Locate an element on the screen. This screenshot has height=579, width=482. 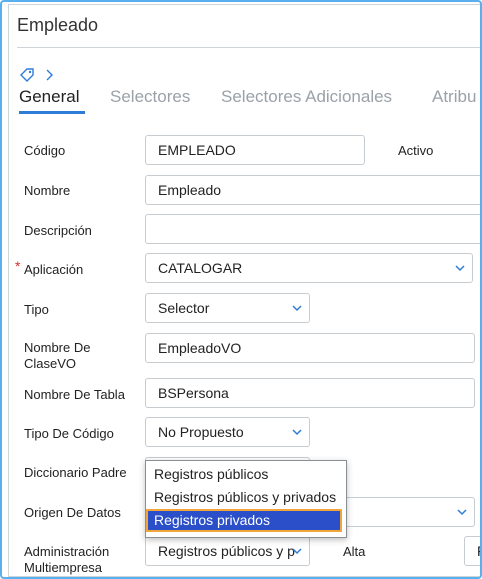
tag-icon is located at coordinates (27, 75).